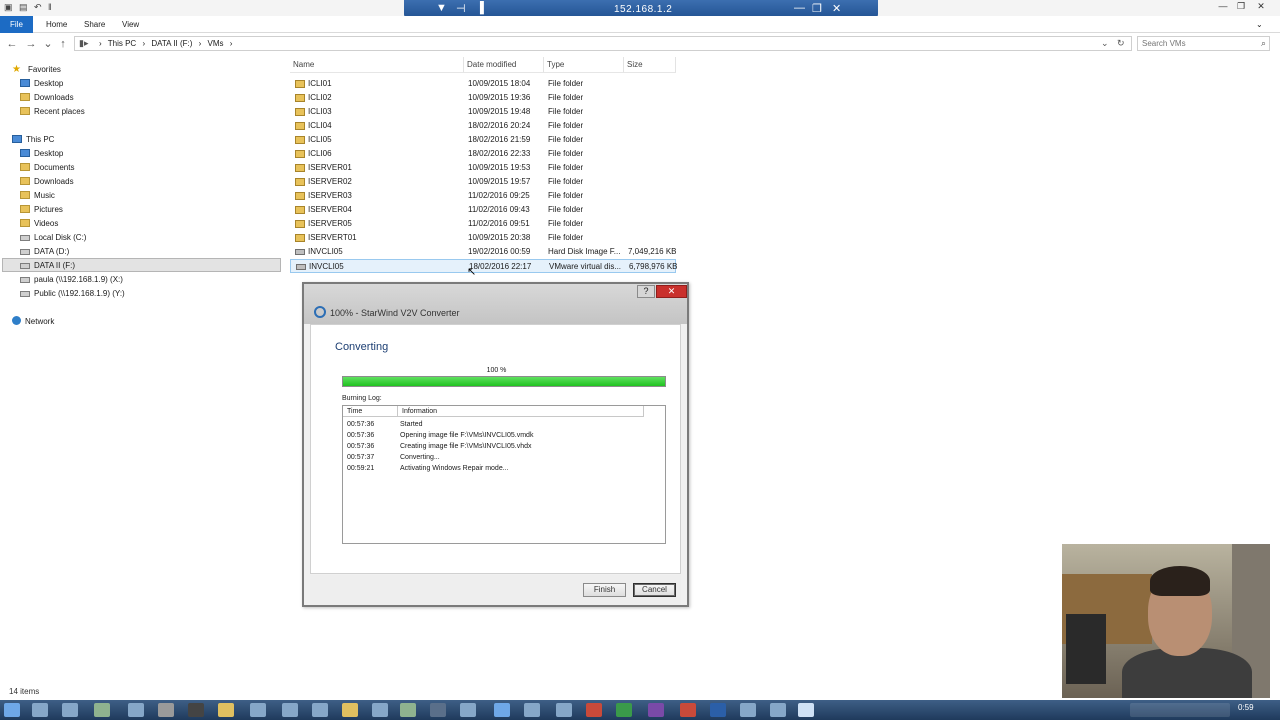  What do you see at coordinates (718, 710) in the screenshot?
I see `taskbar-word-icon` at bounding box center [718, 710].